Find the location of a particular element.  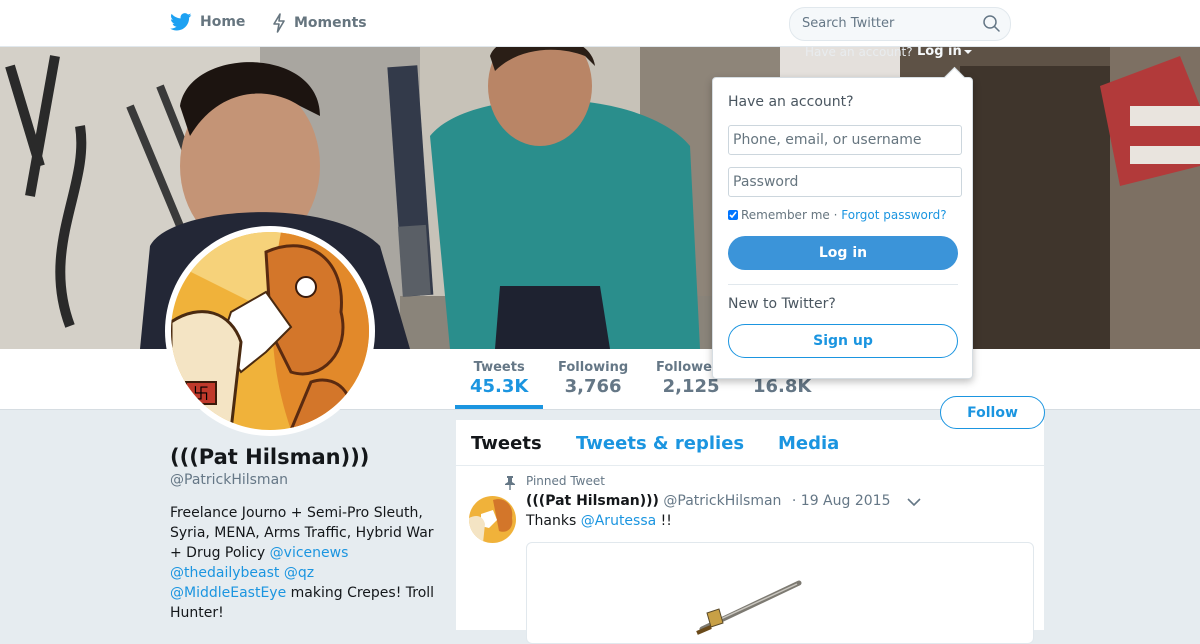

bio-link-thedailybeast: @thedailybeast is located at coordinates (224, 573).